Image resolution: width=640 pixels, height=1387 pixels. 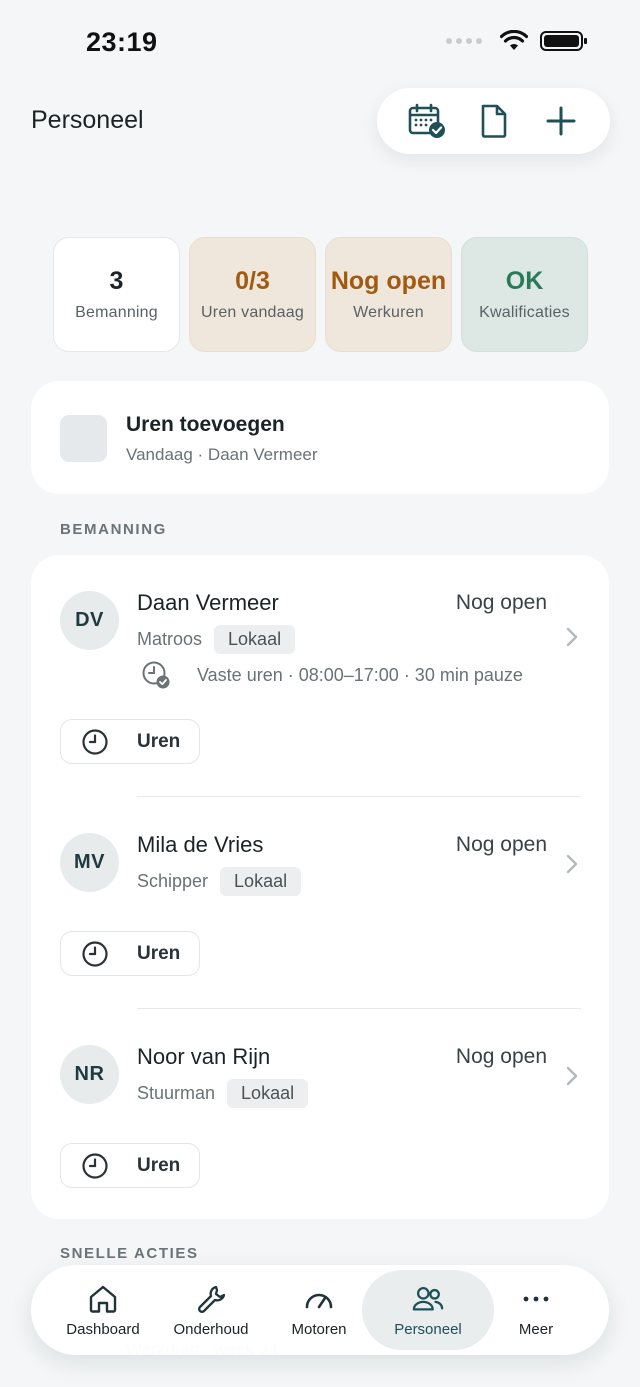 I want to click on tab-personeel: Personeel, so click(x=428, y=1310).